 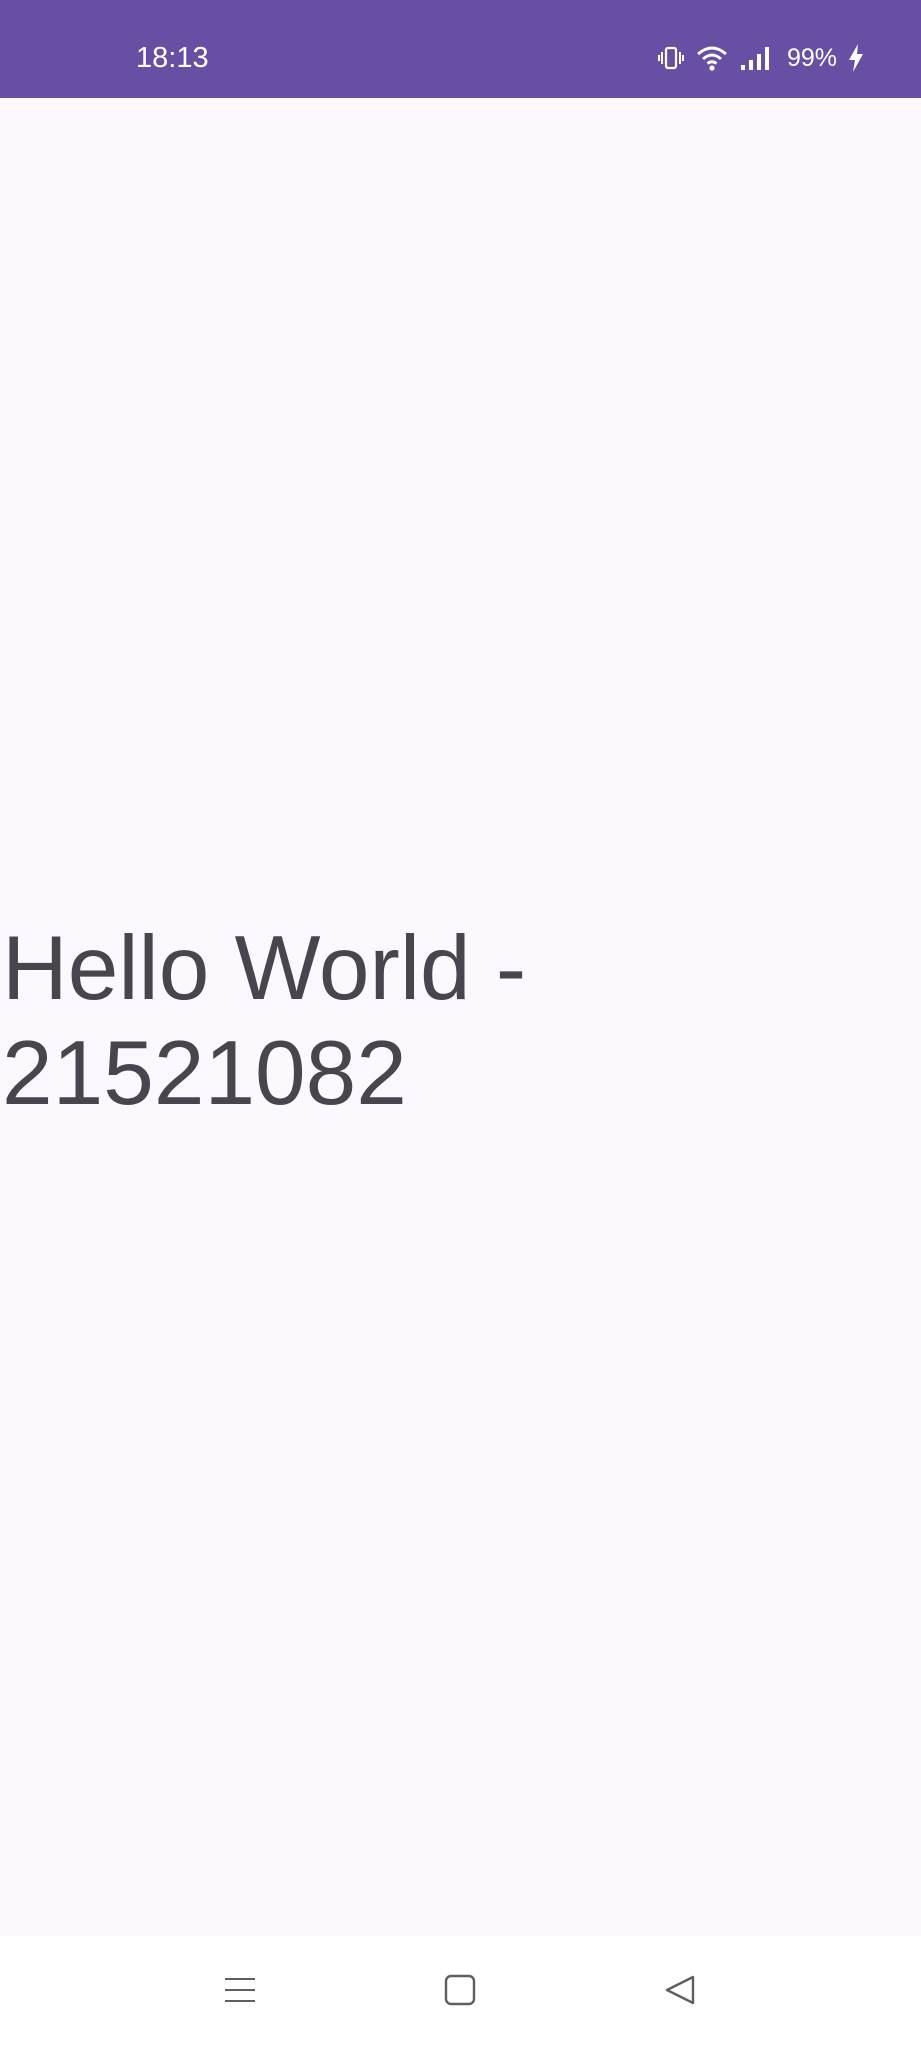 What do you see at coordinates (460, 49) in the screenshot?
I see `status-bar: 18:13 99%` at bounding box center [460, 49].